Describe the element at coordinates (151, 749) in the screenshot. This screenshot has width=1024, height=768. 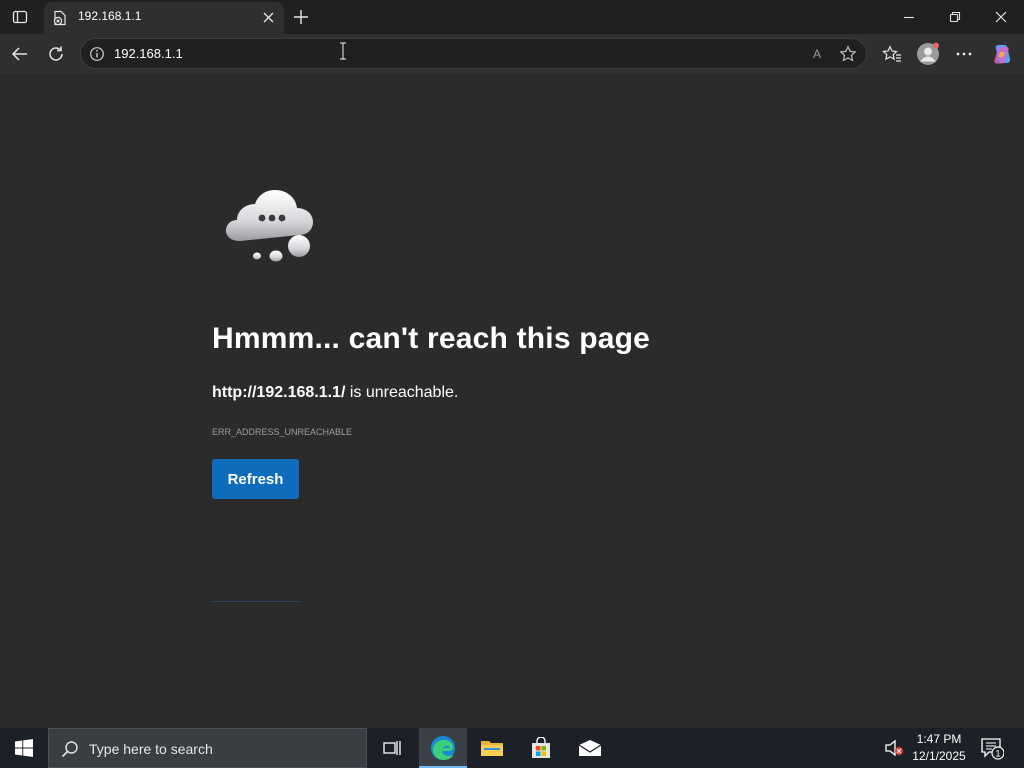
I see `search-placeholder: Type here to search` at that location.